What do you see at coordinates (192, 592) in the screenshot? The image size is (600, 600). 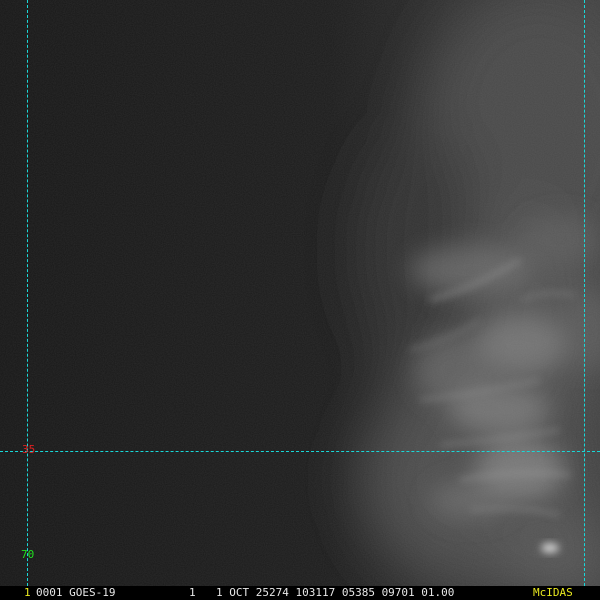 I see `band-number: 1` at bounding box center [192, 592].